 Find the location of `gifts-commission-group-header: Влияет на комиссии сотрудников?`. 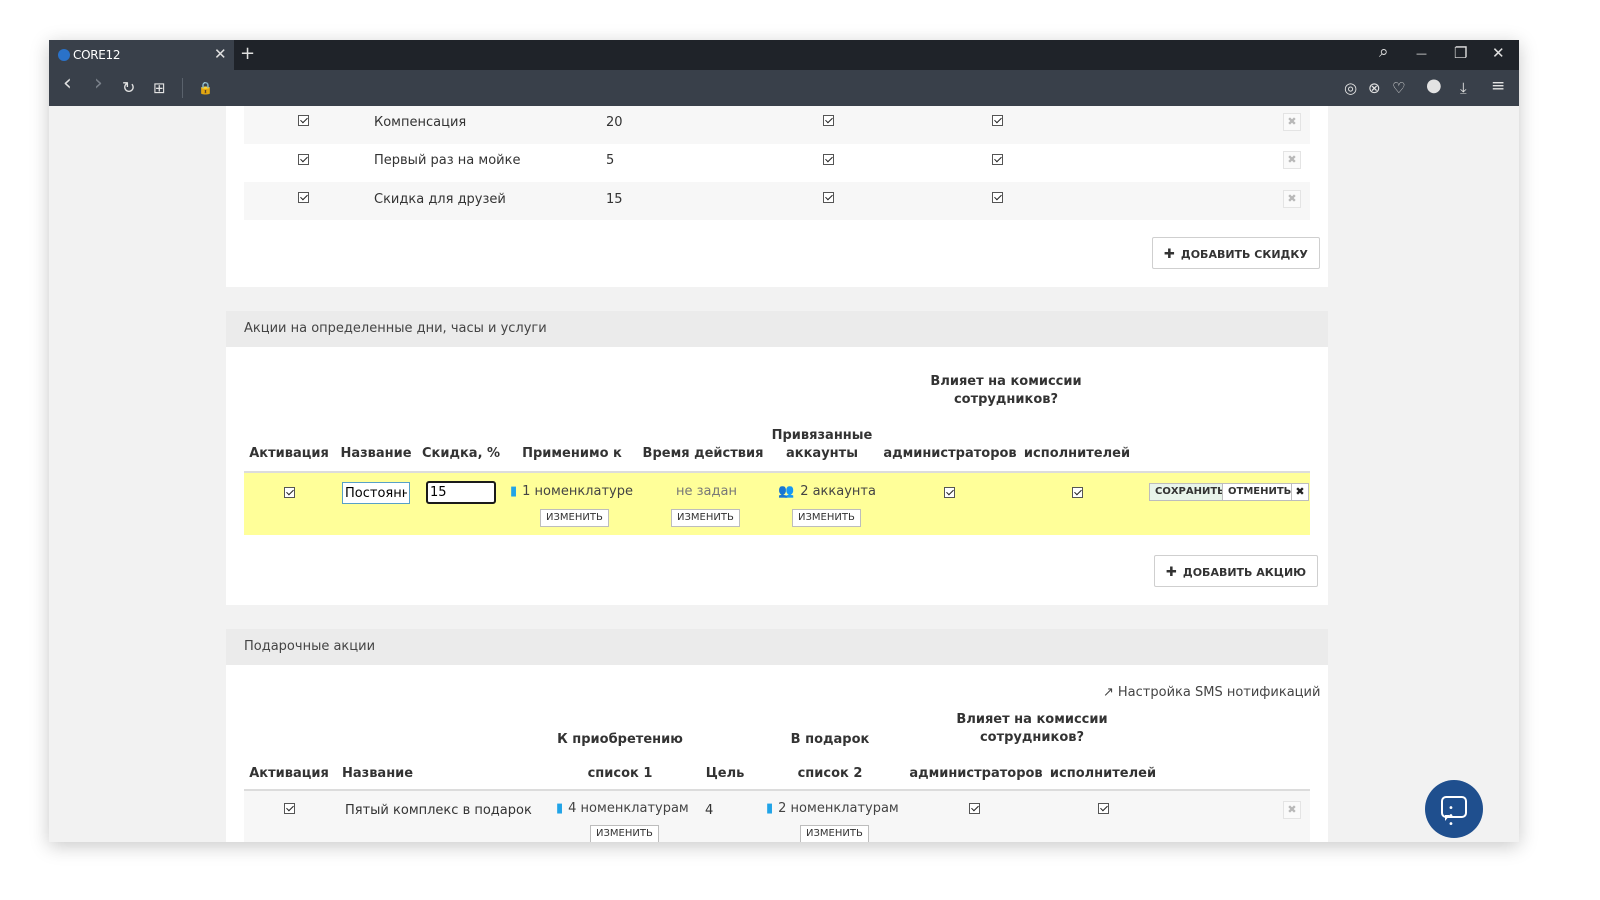

gifts-commission-group-header: Влияет на комиссии сотрудников? is located at coordinates (1032, 728).